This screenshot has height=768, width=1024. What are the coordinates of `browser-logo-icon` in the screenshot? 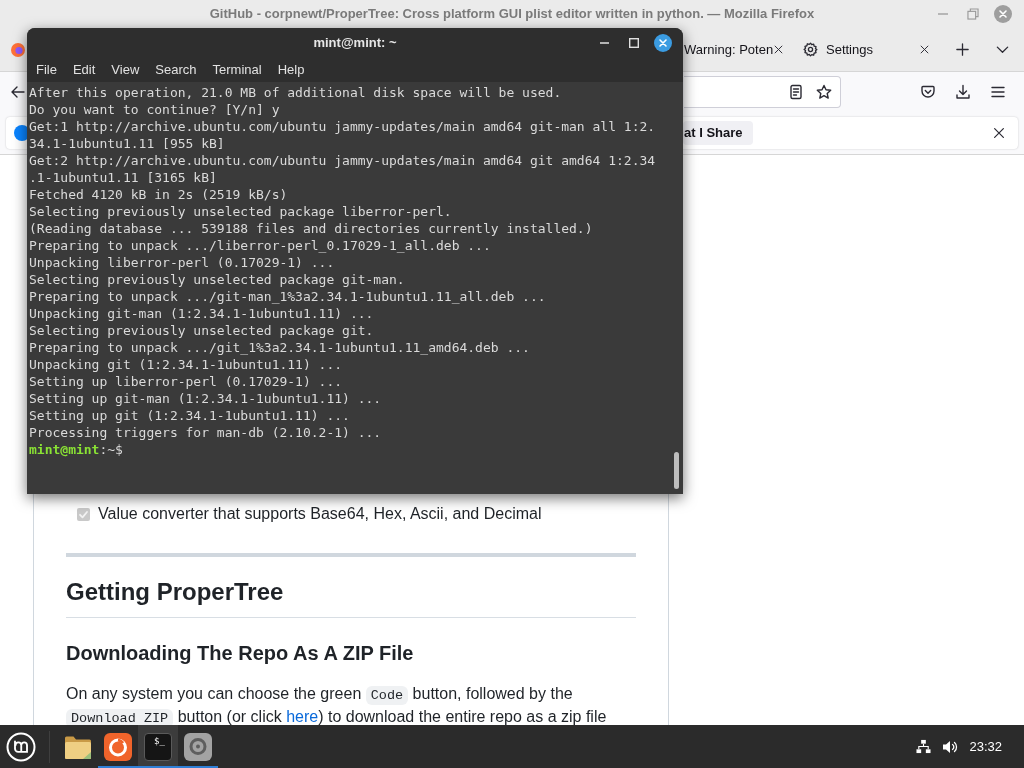 It's located at (18, 49).